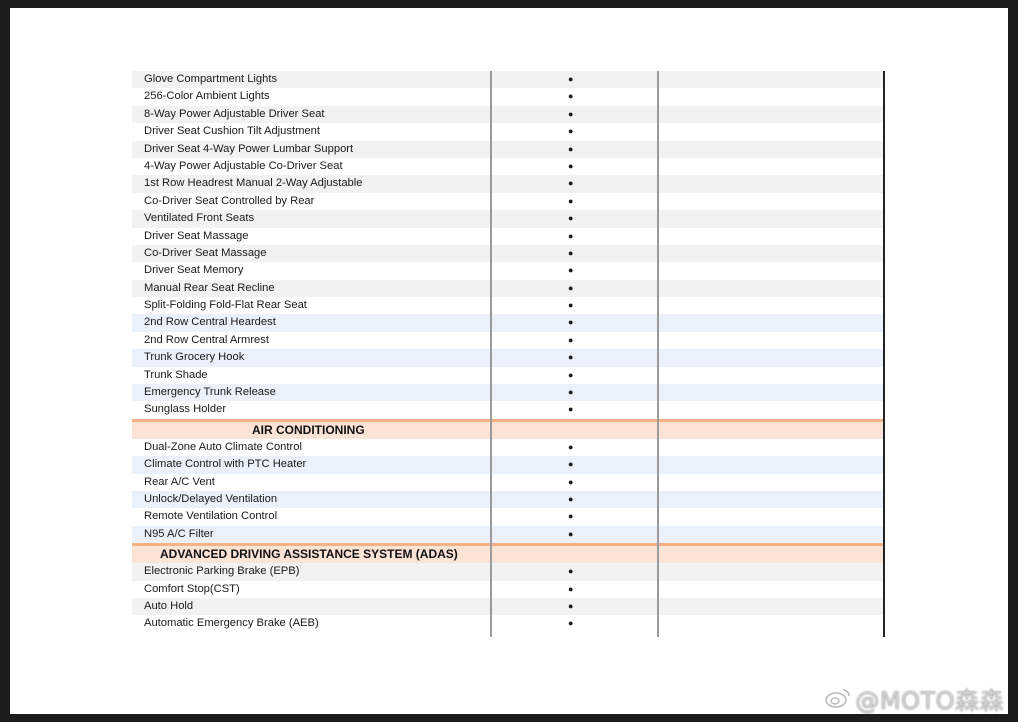 The width and height of the screenshot is (1018, 722). I want to click on table-row: Driver Seat Massage ●, so click(508, 236).